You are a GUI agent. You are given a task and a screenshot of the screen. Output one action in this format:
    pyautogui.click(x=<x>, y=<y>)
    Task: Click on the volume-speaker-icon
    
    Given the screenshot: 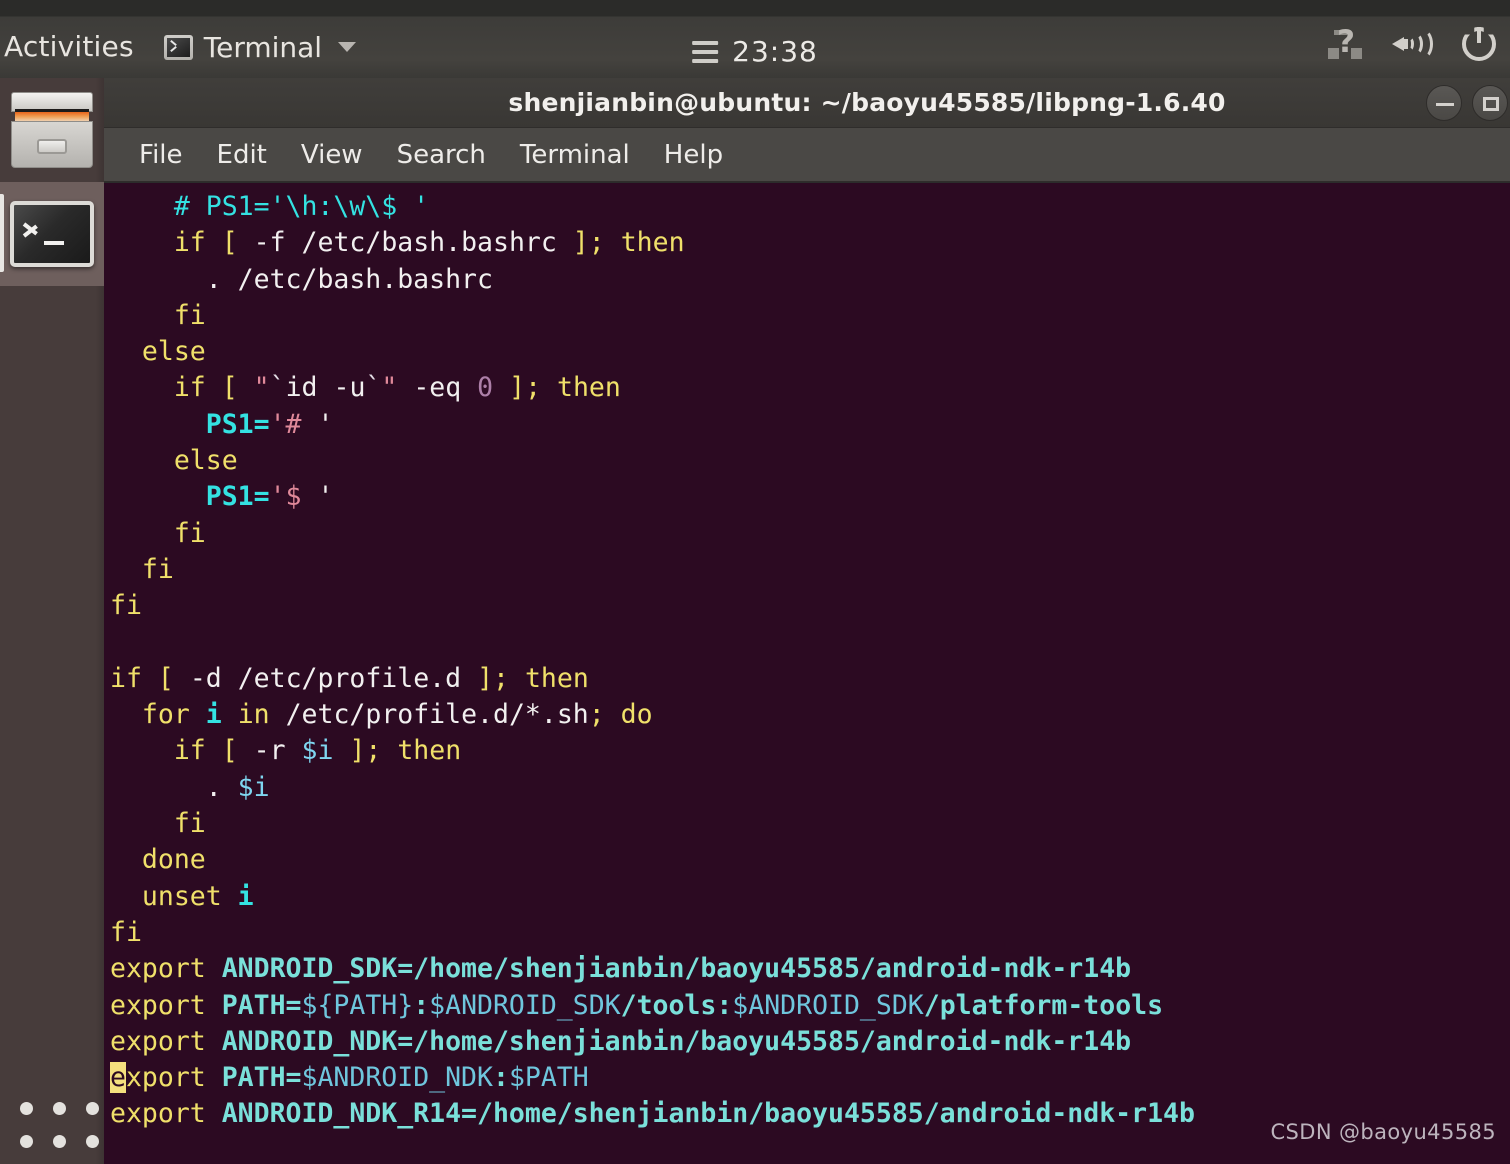 What is the action you would take?
    pyautogui.click(x=1412, y=44)
    